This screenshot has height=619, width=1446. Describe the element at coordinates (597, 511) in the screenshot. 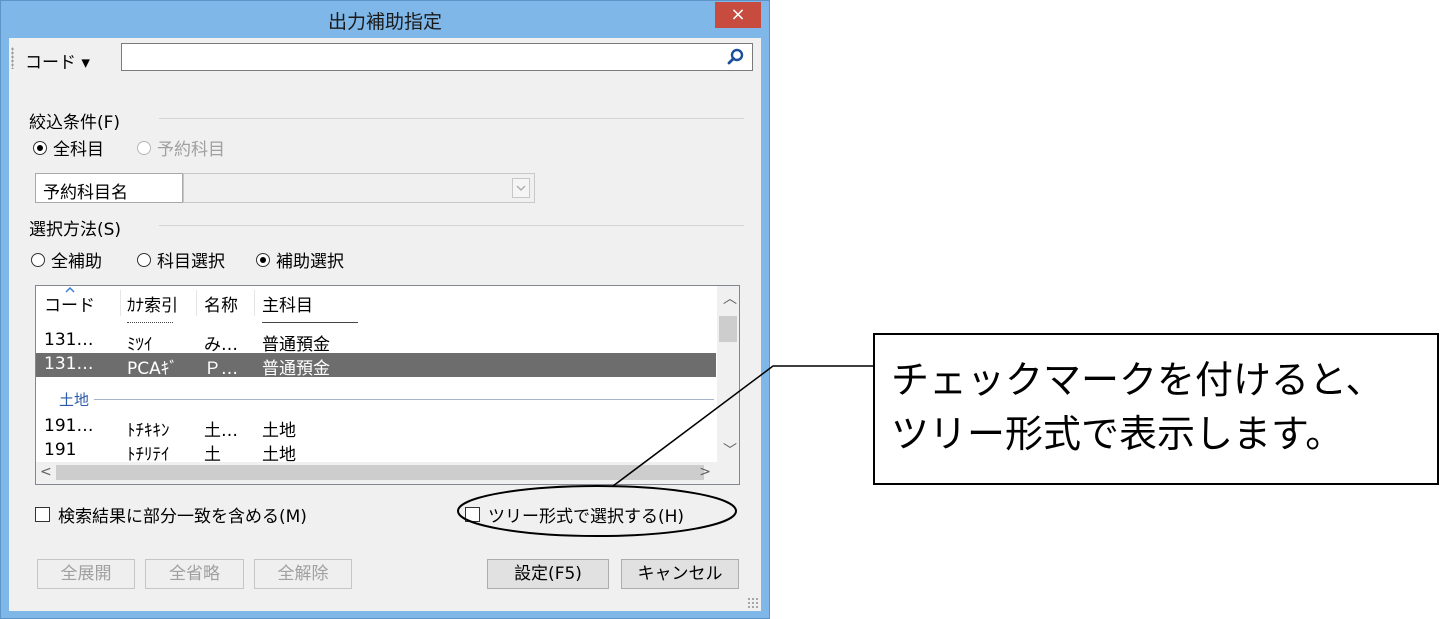

I see `highlight-ellipse` at that location.